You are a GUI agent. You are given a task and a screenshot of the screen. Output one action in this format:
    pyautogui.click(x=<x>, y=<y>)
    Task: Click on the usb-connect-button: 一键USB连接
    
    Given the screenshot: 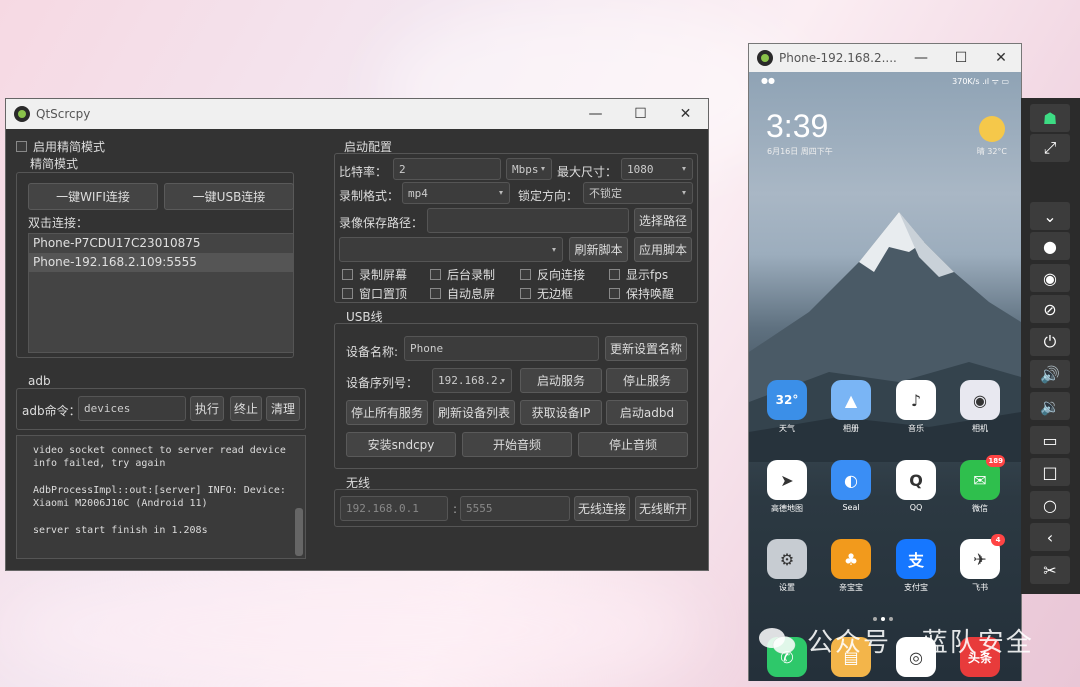 What is the action you would take?
    pyautogui.click(x=229, y=196)
    